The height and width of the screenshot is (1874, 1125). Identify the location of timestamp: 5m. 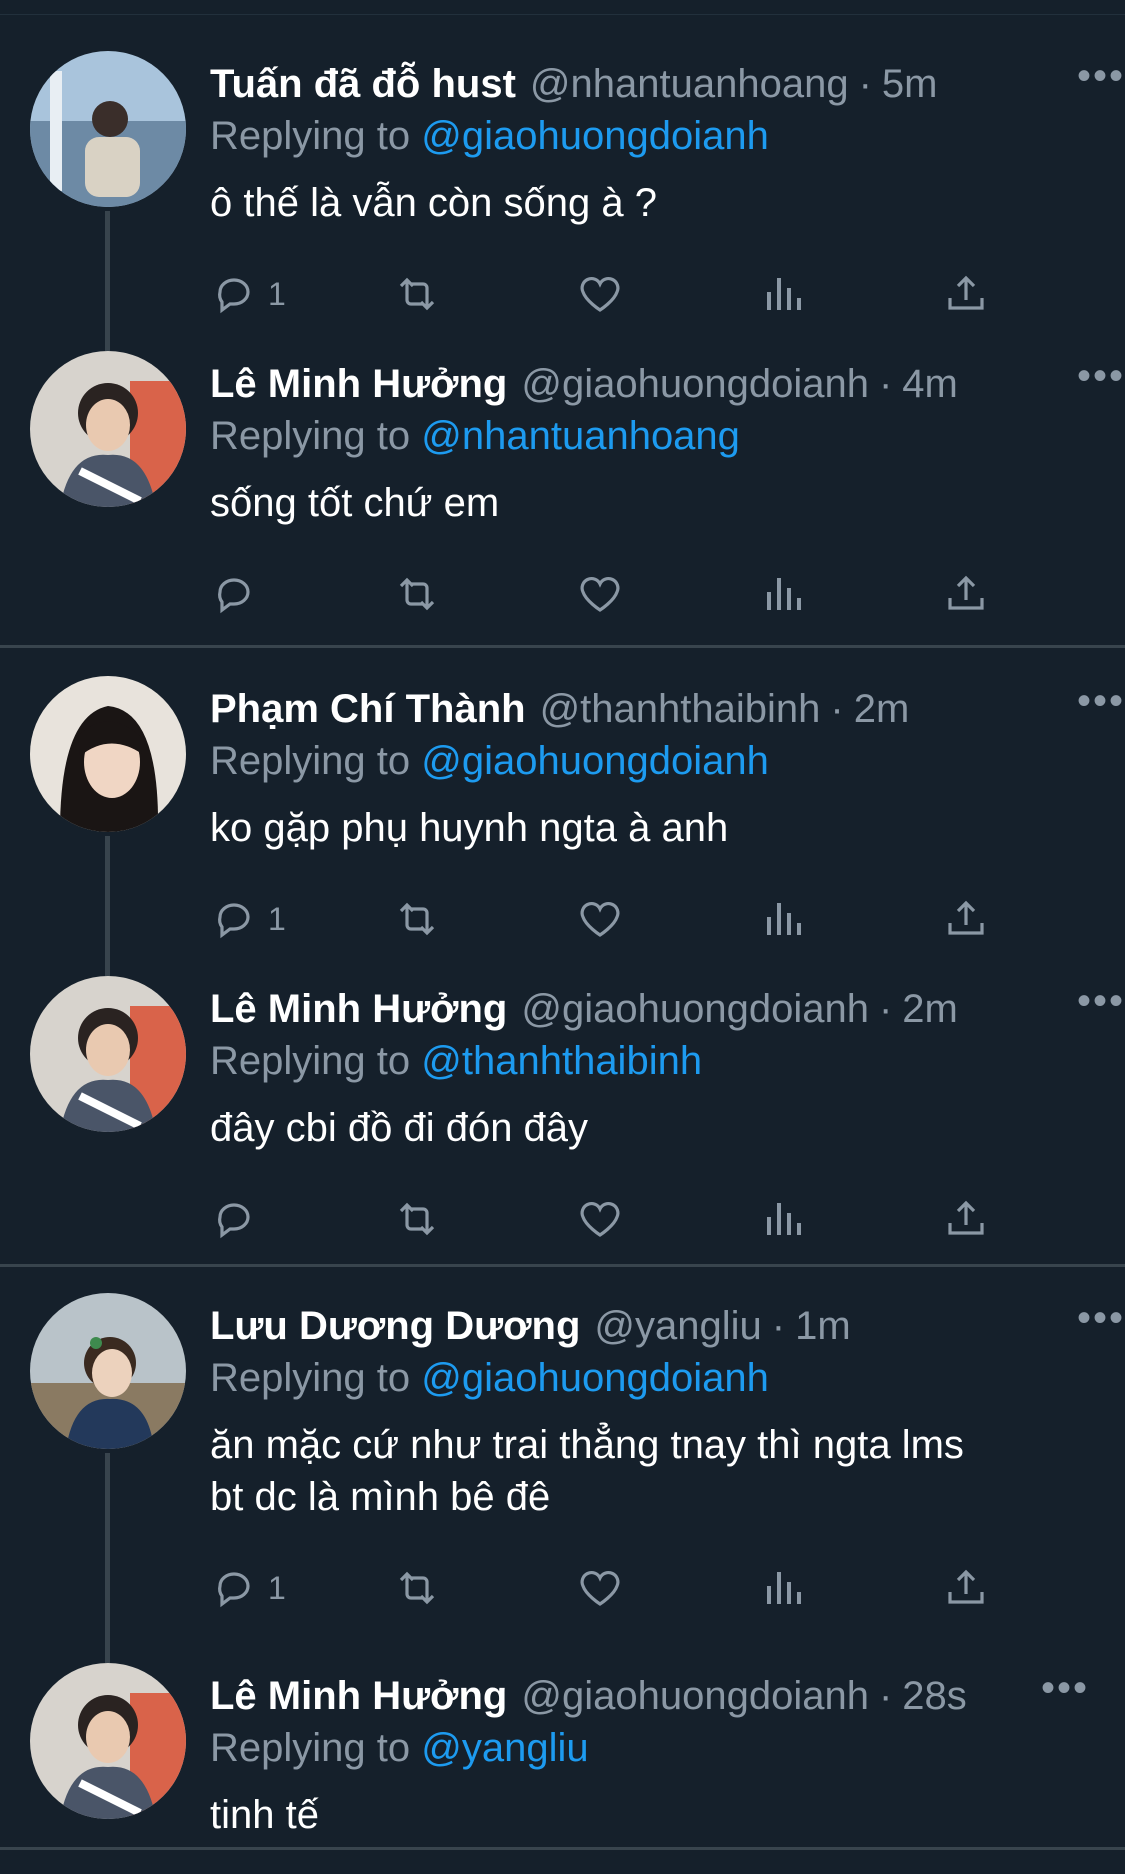
(910, 84).